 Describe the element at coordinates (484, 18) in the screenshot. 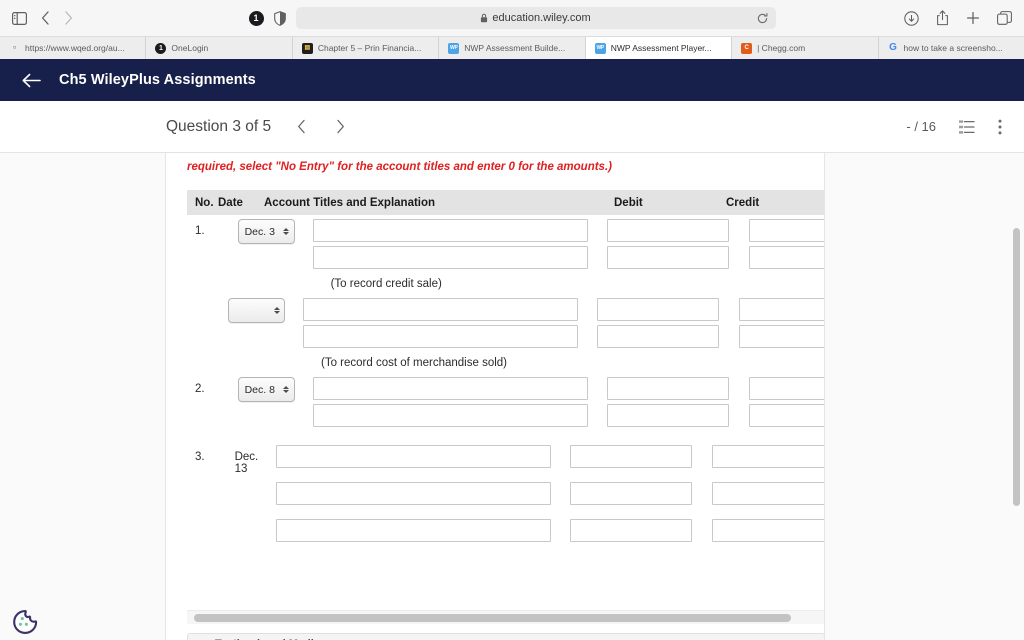

I see `lock-icon` at that location.